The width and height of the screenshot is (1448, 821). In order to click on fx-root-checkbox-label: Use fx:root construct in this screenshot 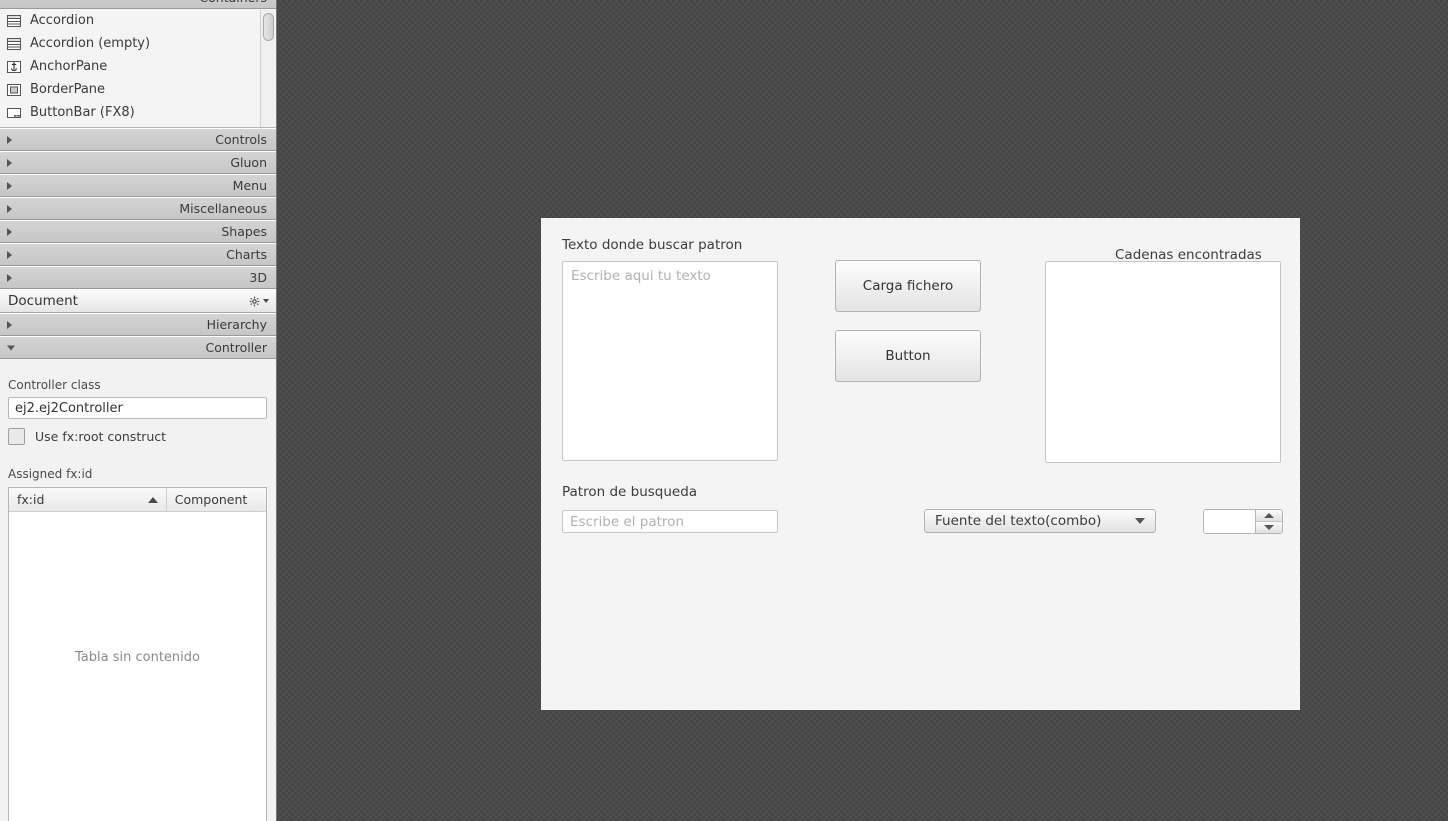, I will do `click(101, 436)`.